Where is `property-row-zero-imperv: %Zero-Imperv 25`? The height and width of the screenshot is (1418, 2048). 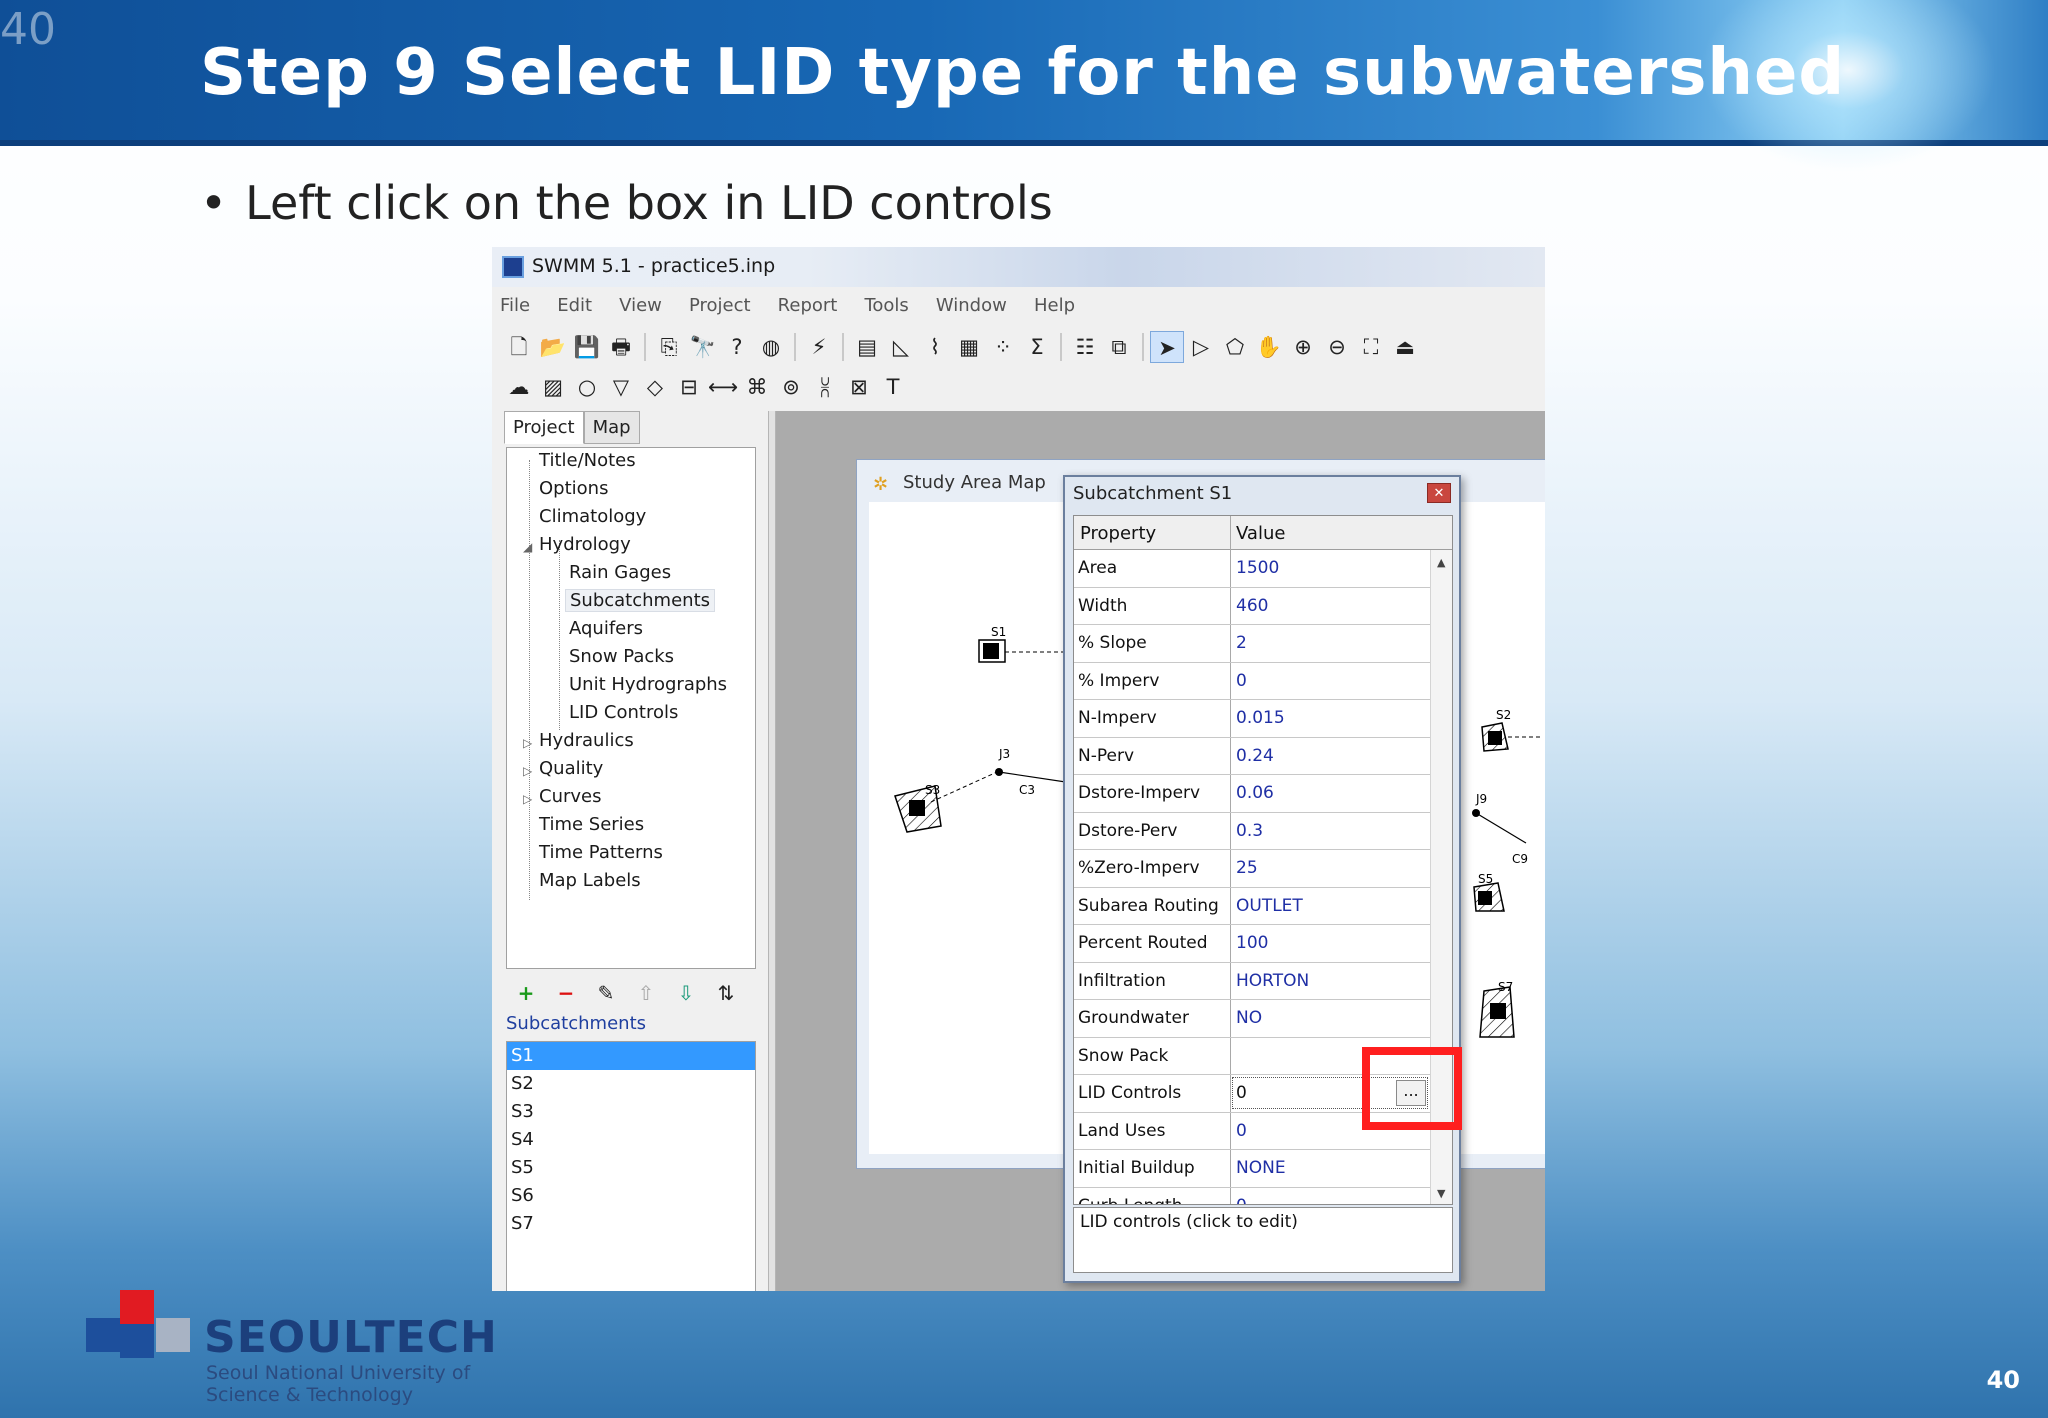 property-row-zero-imperv: %Zero-Imperv 25 is located at coordinates (1252, 869).